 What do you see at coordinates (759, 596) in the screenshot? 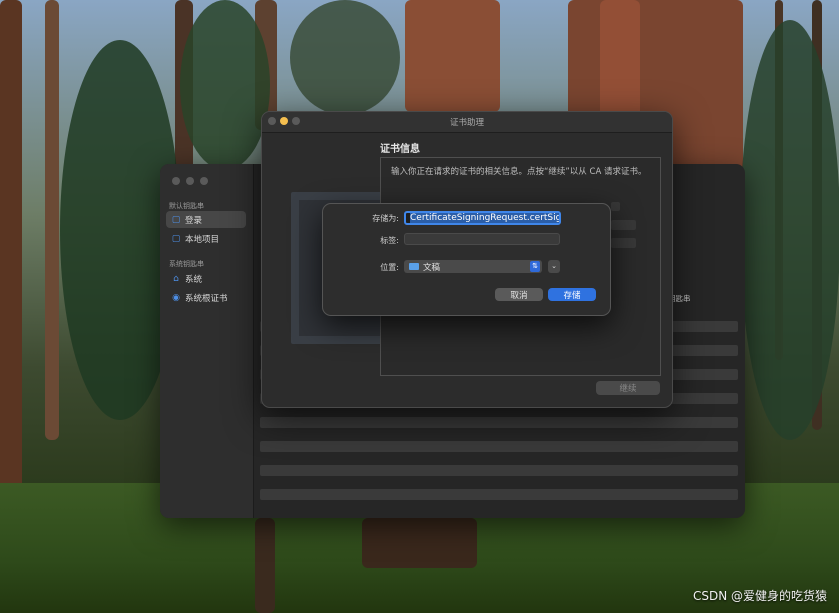
I see `watermark: CSDN @爱健身的吃货猿` at bounding box center [759, 596].